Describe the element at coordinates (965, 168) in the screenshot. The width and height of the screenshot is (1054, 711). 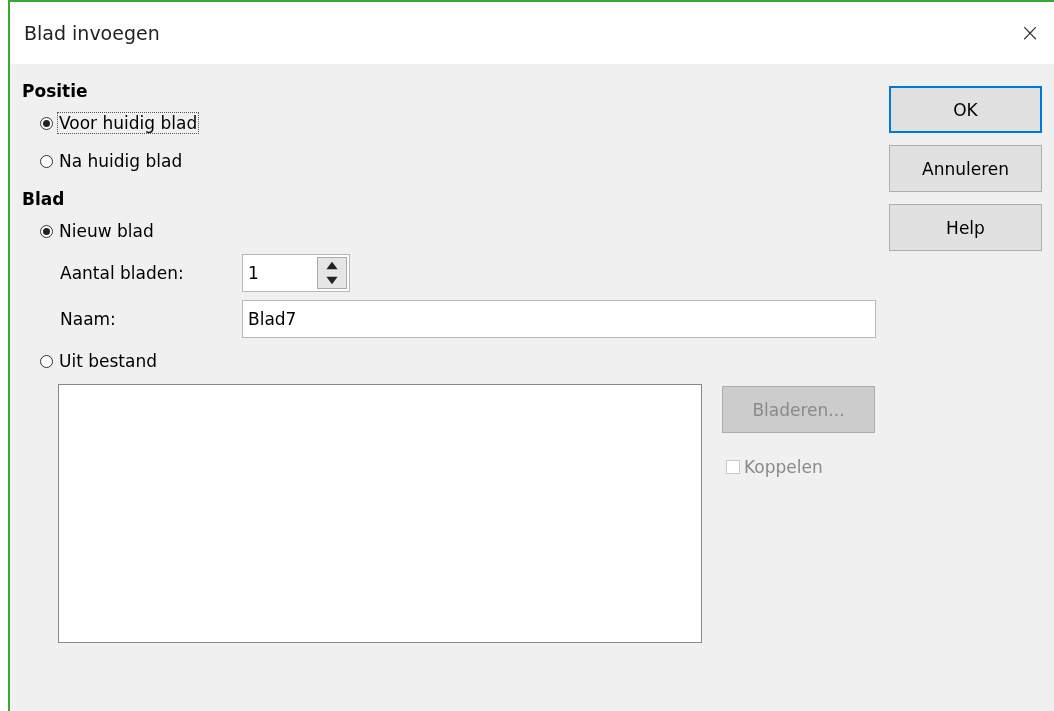
I see `dialog-button: Annuleren` at that location.